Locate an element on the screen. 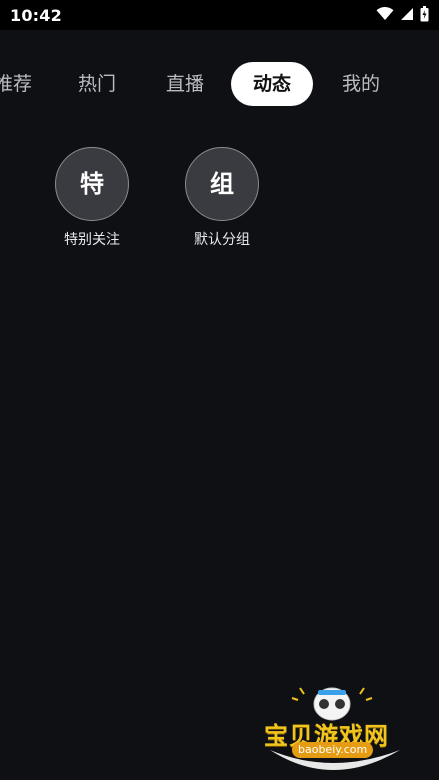 This screenshot has height=780, width=439. watermark-logo: 宝贝游戏网 baobeiy.com is located at coordinates (335, 728).